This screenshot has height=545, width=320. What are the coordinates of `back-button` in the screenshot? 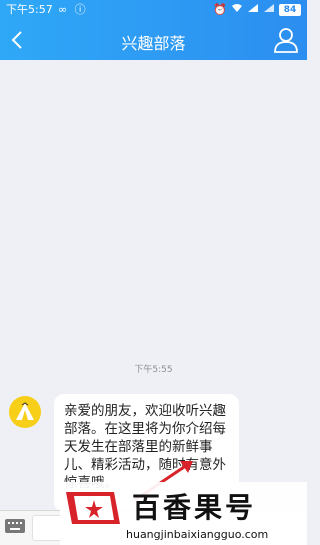 It's located at (18, 40).